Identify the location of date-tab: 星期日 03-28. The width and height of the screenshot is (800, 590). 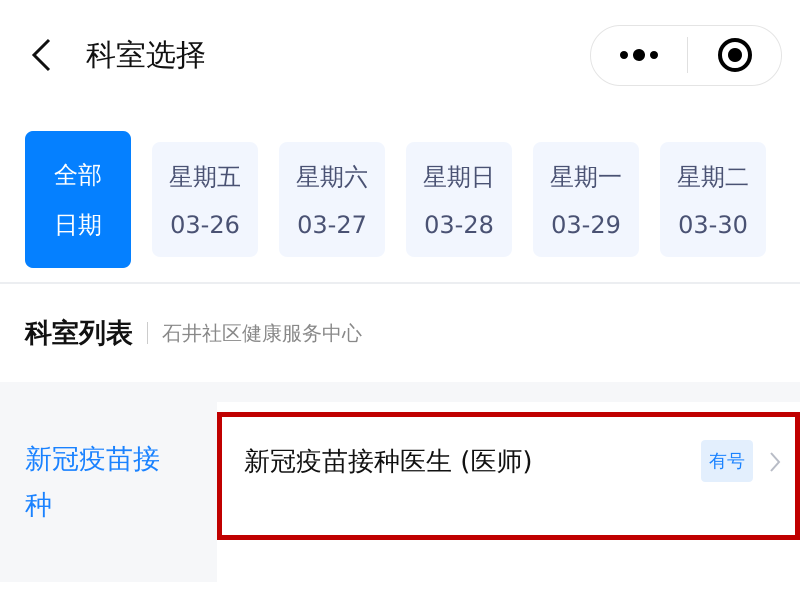
(459, 199).